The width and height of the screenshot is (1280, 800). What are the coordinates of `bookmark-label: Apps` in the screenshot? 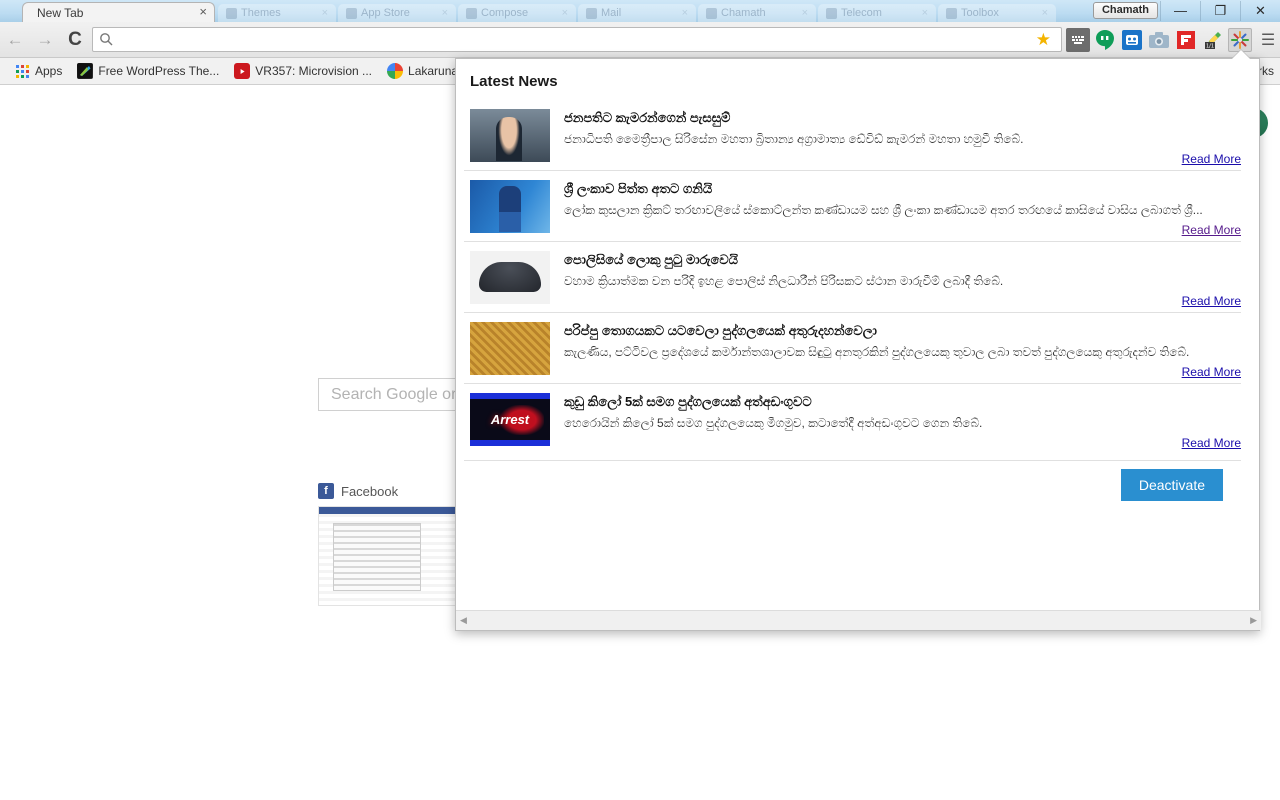 It's located at (49, 71).